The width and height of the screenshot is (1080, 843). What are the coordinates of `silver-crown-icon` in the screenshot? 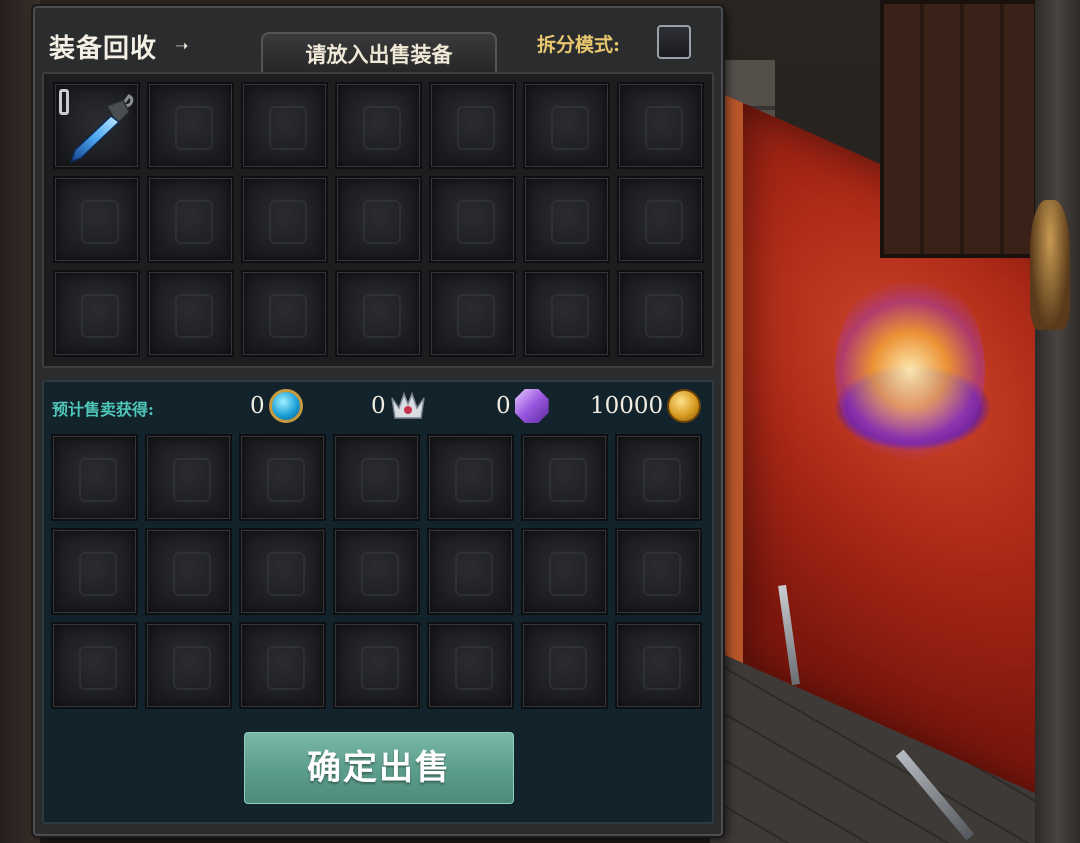 It's located at (408, 406).